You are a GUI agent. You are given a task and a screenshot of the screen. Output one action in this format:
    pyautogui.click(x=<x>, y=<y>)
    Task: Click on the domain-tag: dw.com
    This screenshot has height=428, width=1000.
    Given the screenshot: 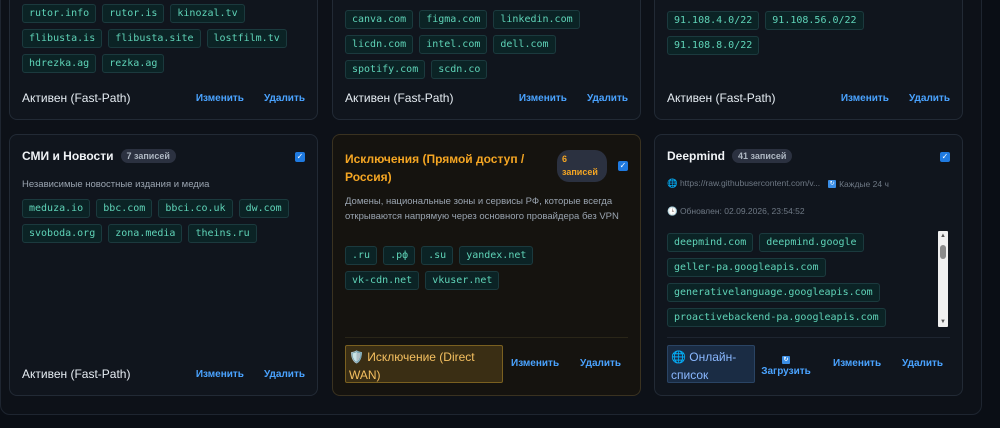 What is the action you would take?
    pyautogui.click(x=263, y=208)
    